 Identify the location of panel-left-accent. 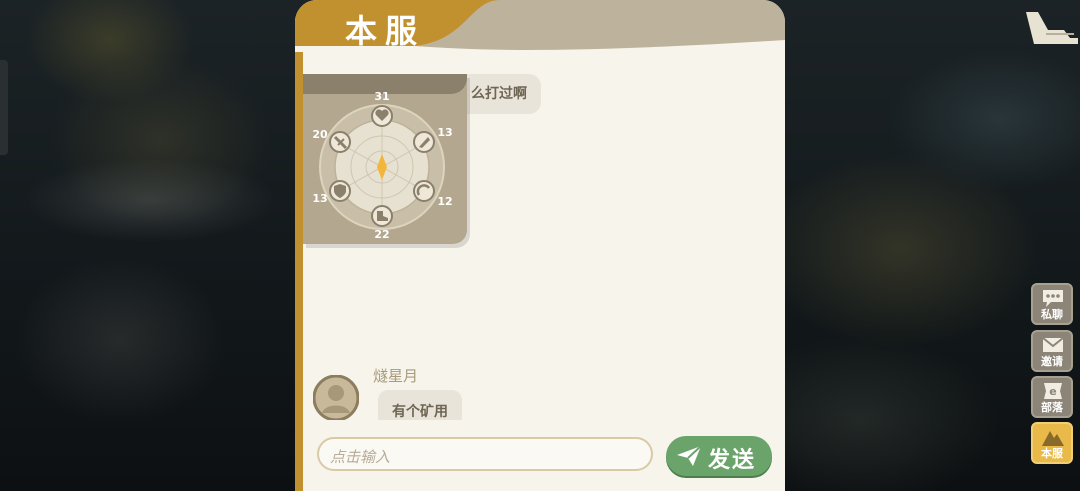
(299, 265).